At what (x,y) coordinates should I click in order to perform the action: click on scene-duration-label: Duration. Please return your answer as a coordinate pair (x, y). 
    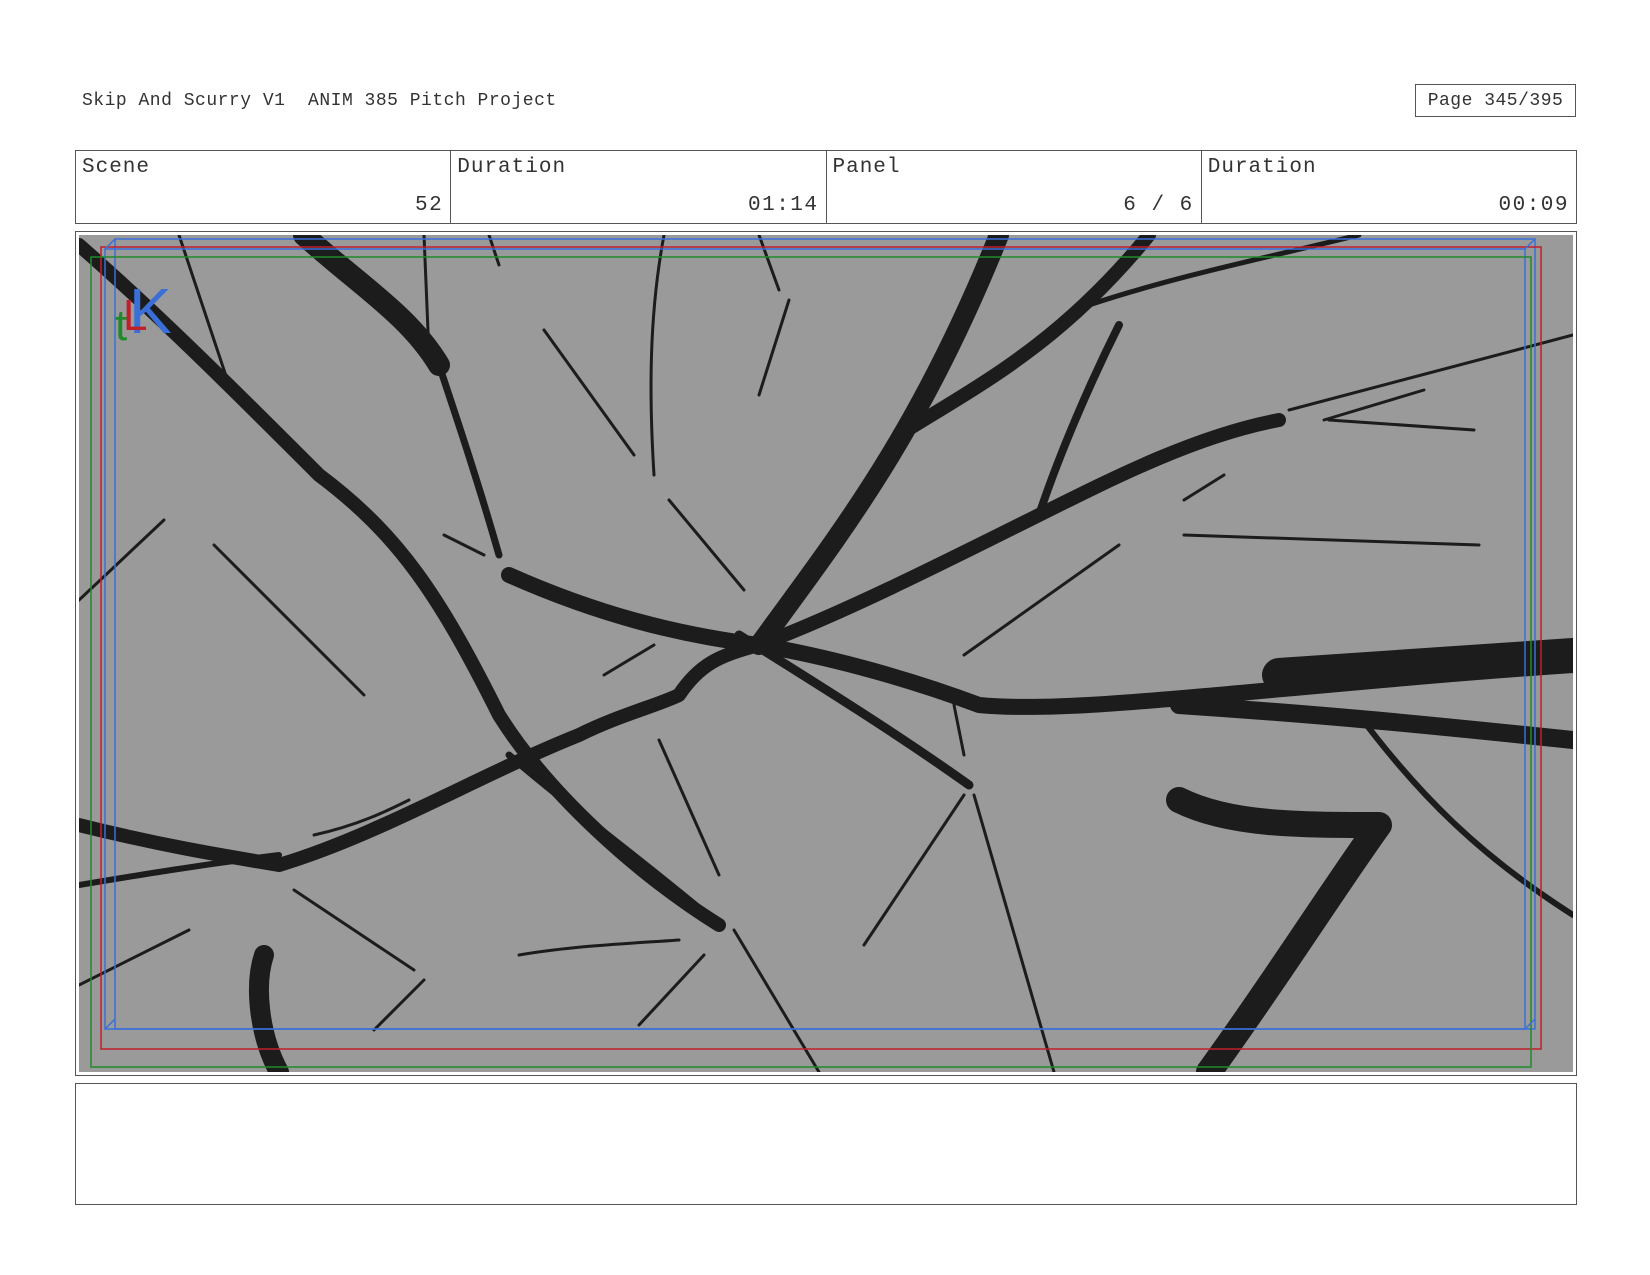
    Looking at the image, I should click on (512, 167).